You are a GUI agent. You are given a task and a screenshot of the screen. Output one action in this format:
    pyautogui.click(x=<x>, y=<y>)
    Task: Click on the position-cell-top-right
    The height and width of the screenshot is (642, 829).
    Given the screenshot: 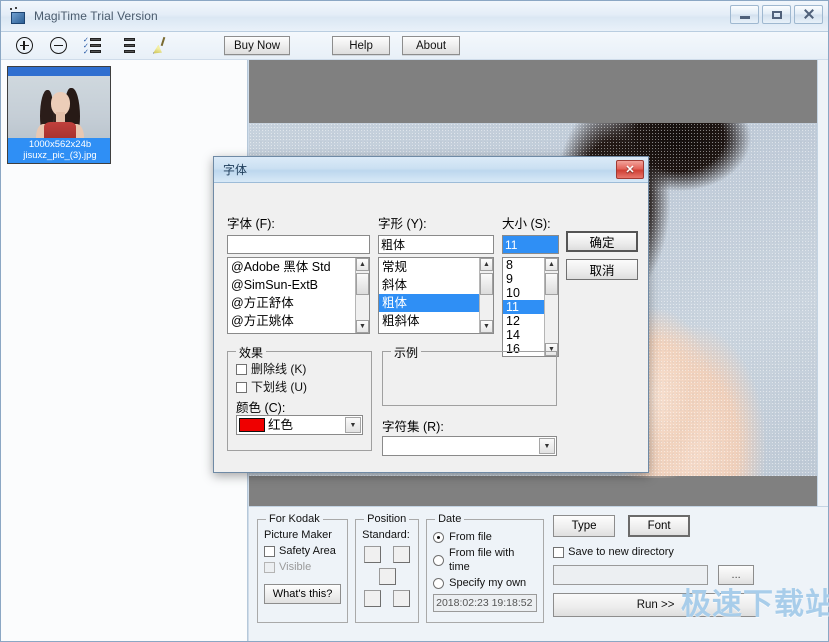 What is the action you would take?
    pyautogui.click(x=402, y=554)
    